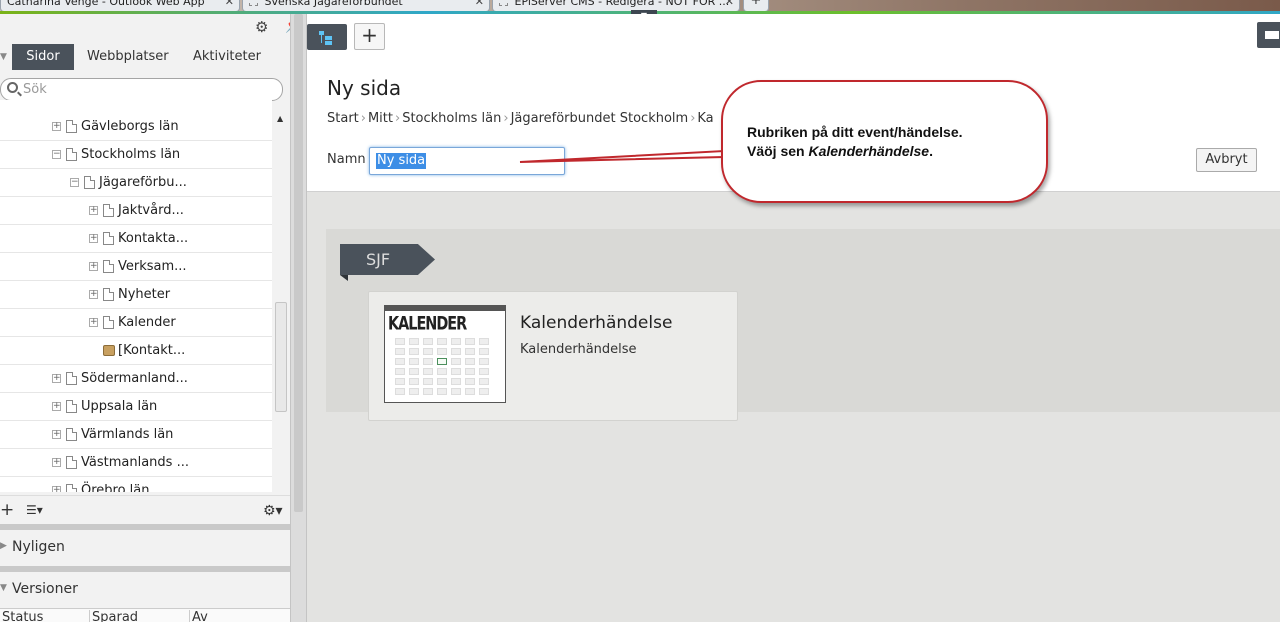 This screenshot has height=622, width=1280. I want to click on cancel-button: Avbryt, so click(1226, 160).